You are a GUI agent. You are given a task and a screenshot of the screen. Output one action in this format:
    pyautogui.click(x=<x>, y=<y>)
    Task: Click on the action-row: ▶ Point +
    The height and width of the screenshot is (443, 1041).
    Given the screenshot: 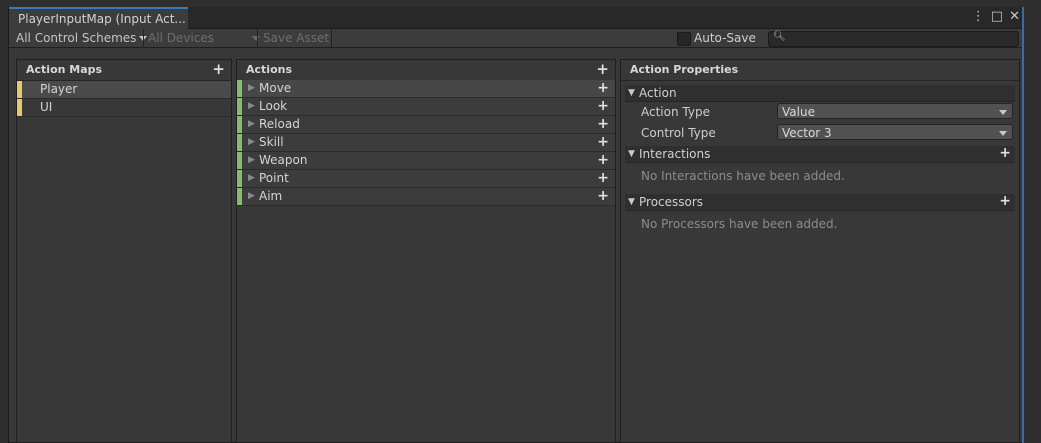 What is the action you would take?
    pyautogui.click(x=426, y=179)
    